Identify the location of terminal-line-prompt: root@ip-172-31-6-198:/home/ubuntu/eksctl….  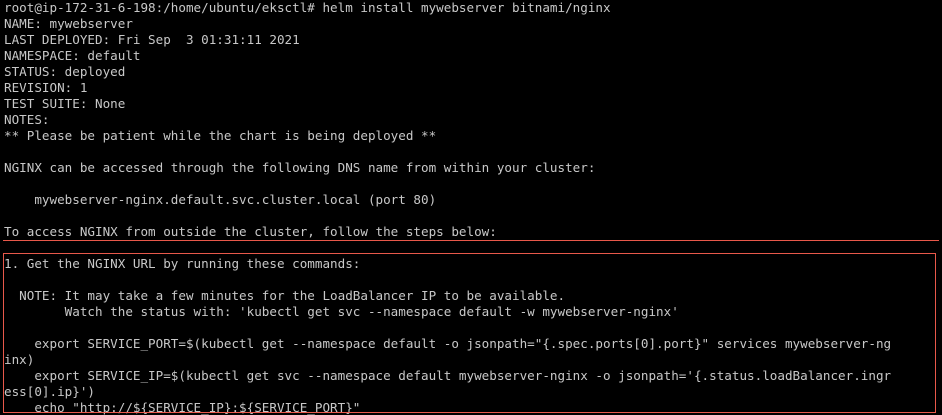
(307, 7).